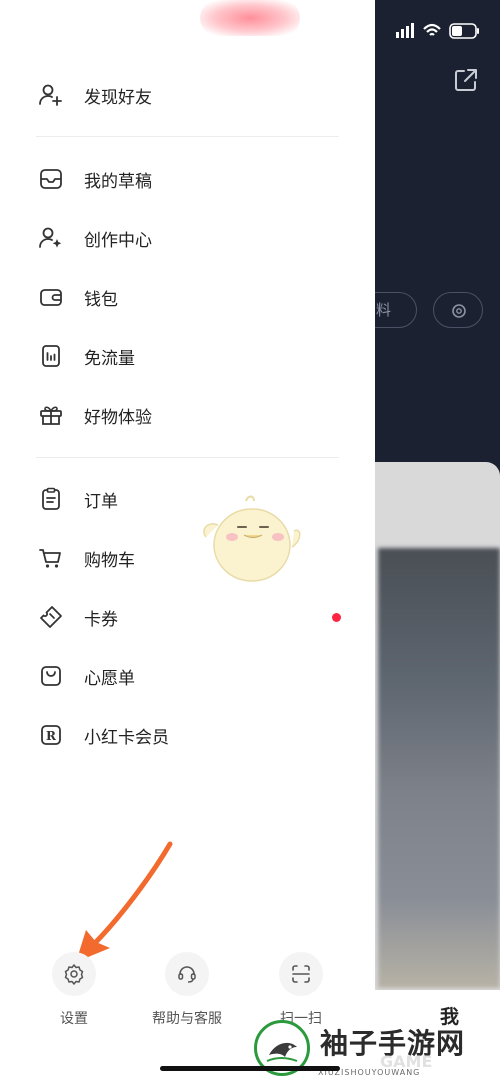 The height and width of the screenshot is (1082, 500). Describe the element at coordinates (51, 95) in the screenshot. I see `add-friend-icon` at that location.